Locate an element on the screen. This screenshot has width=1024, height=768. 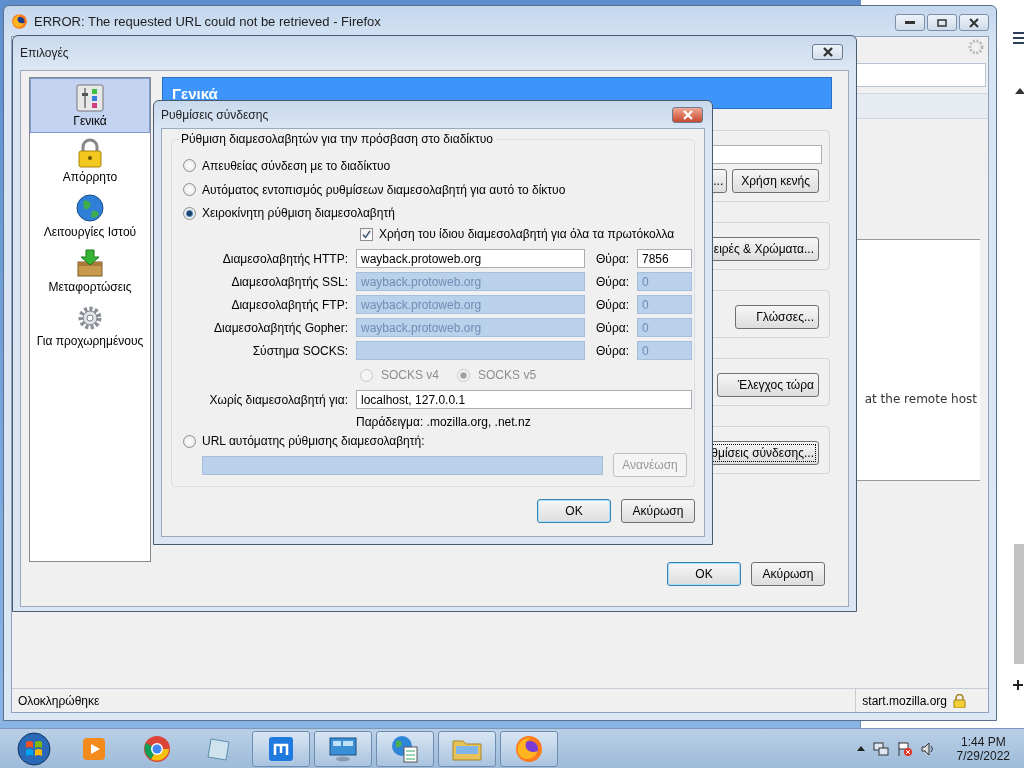
caret-up-icon is located at coordinates (860, 748).